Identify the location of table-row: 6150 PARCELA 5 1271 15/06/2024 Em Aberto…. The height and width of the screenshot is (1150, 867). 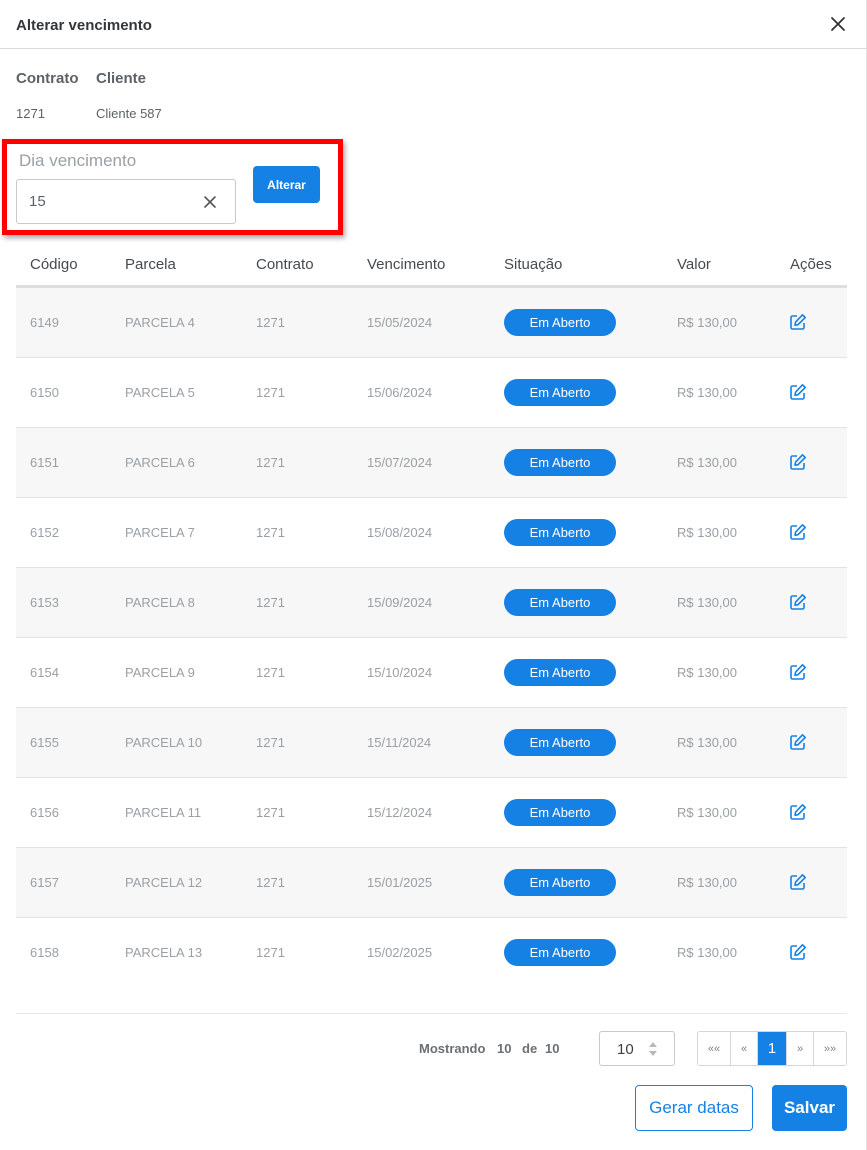
(431, 393).